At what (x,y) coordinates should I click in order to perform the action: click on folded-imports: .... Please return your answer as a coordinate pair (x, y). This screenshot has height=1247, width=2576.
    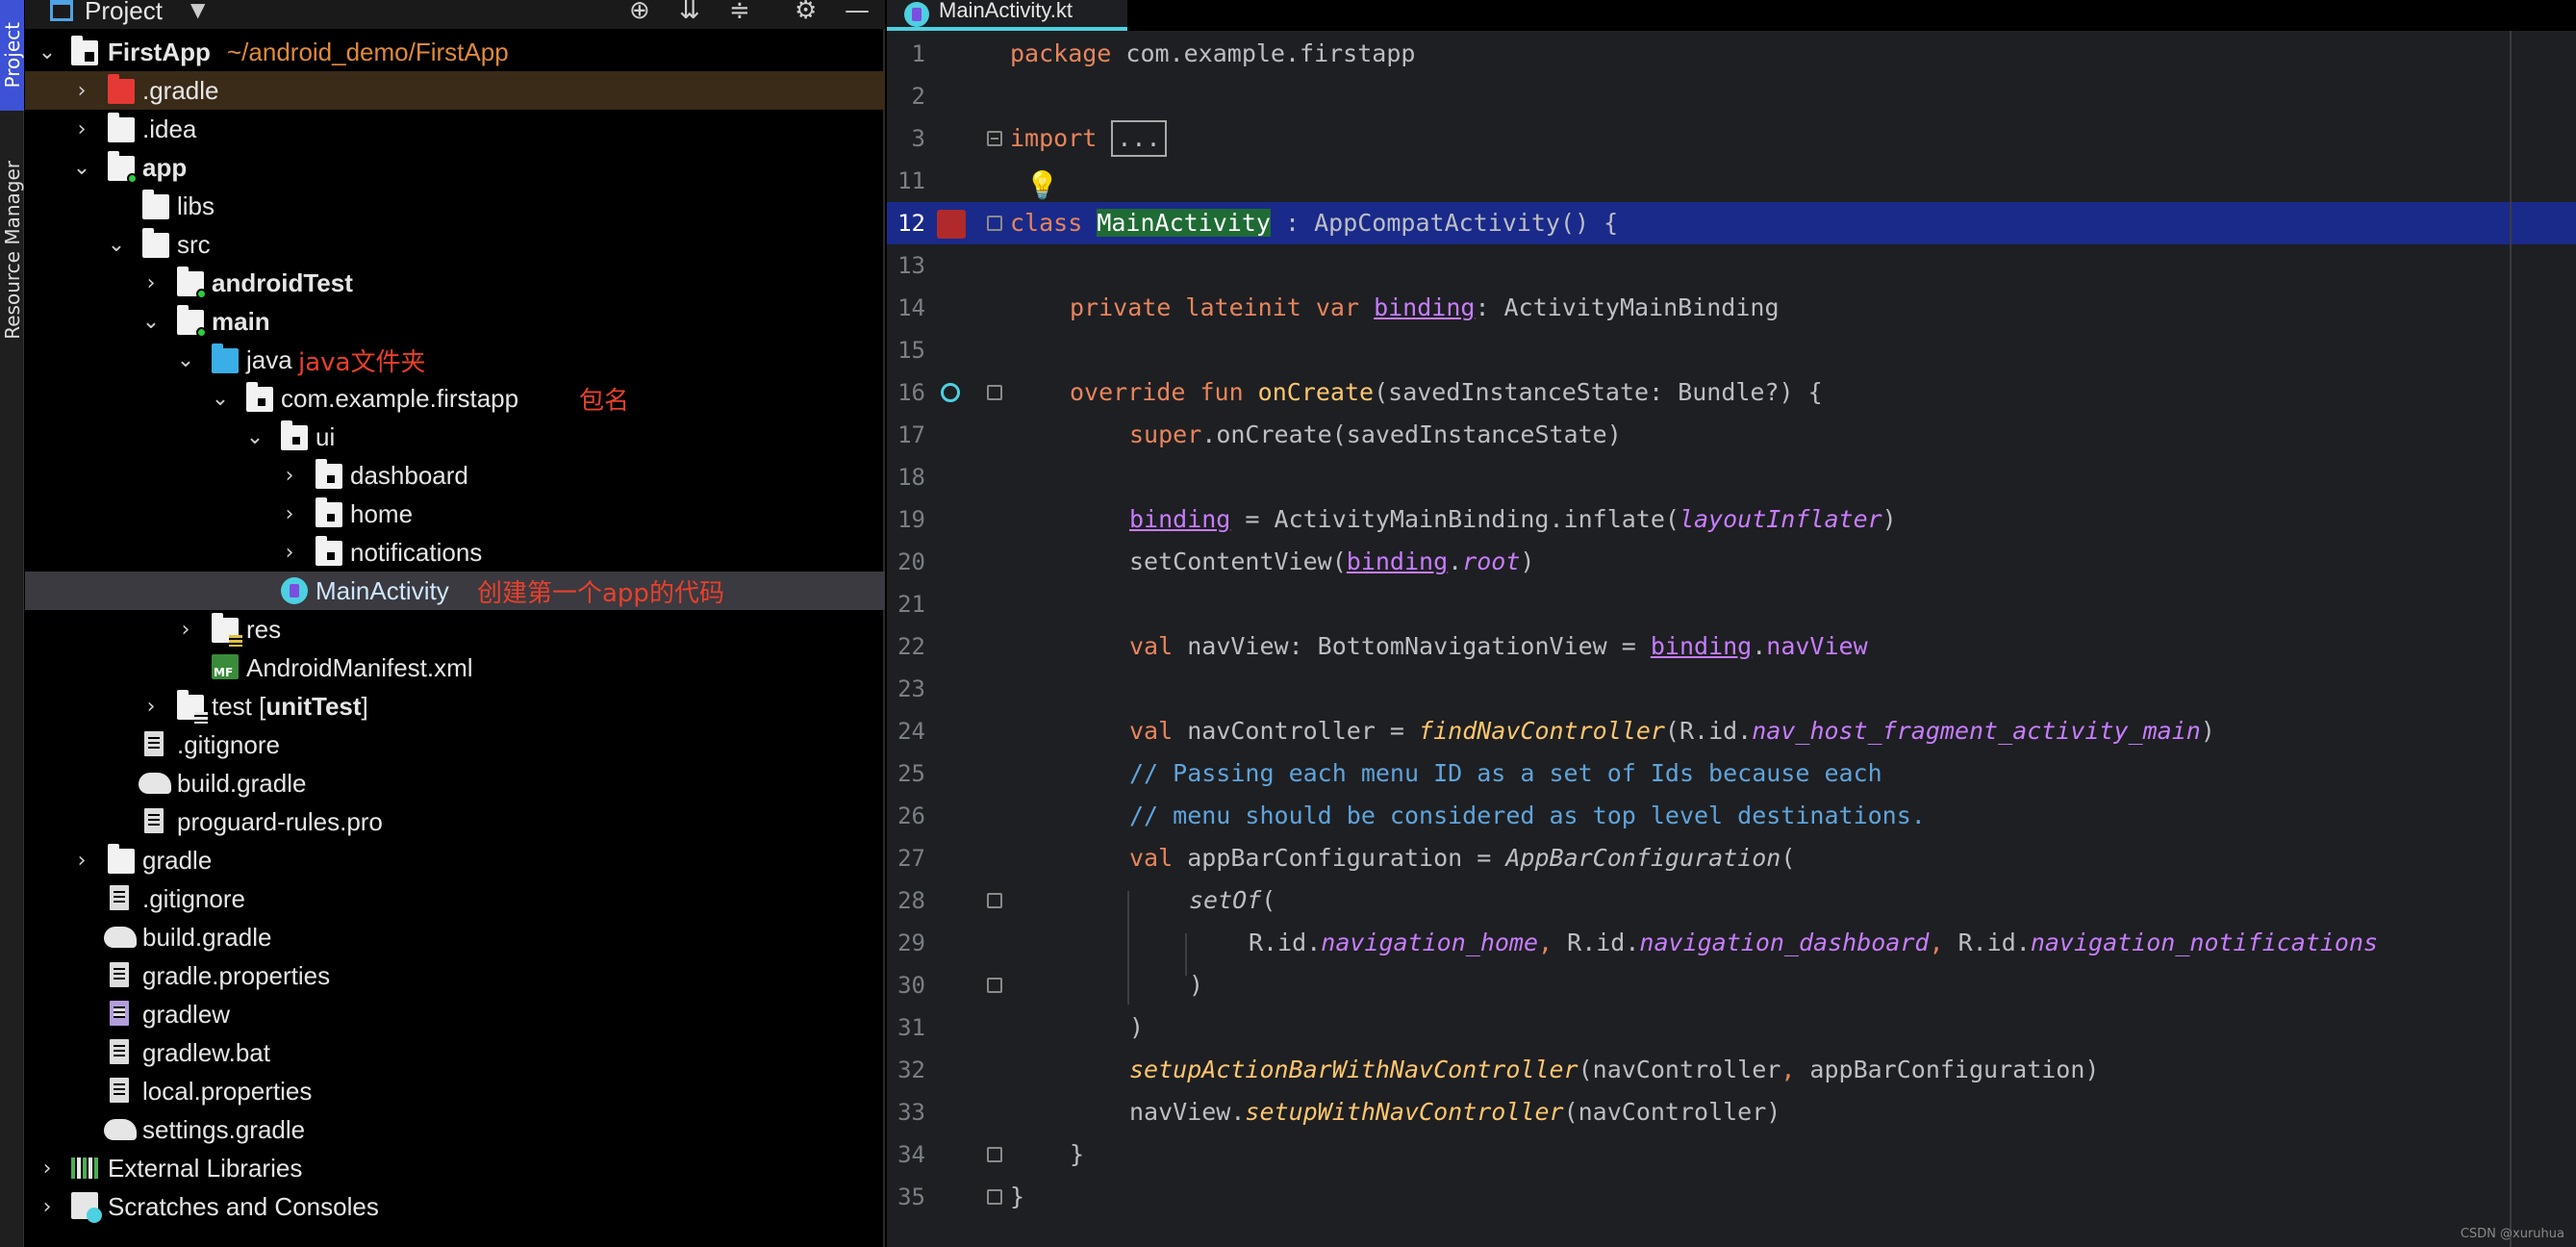
    Looking at the image, I should click on (1139, 138).